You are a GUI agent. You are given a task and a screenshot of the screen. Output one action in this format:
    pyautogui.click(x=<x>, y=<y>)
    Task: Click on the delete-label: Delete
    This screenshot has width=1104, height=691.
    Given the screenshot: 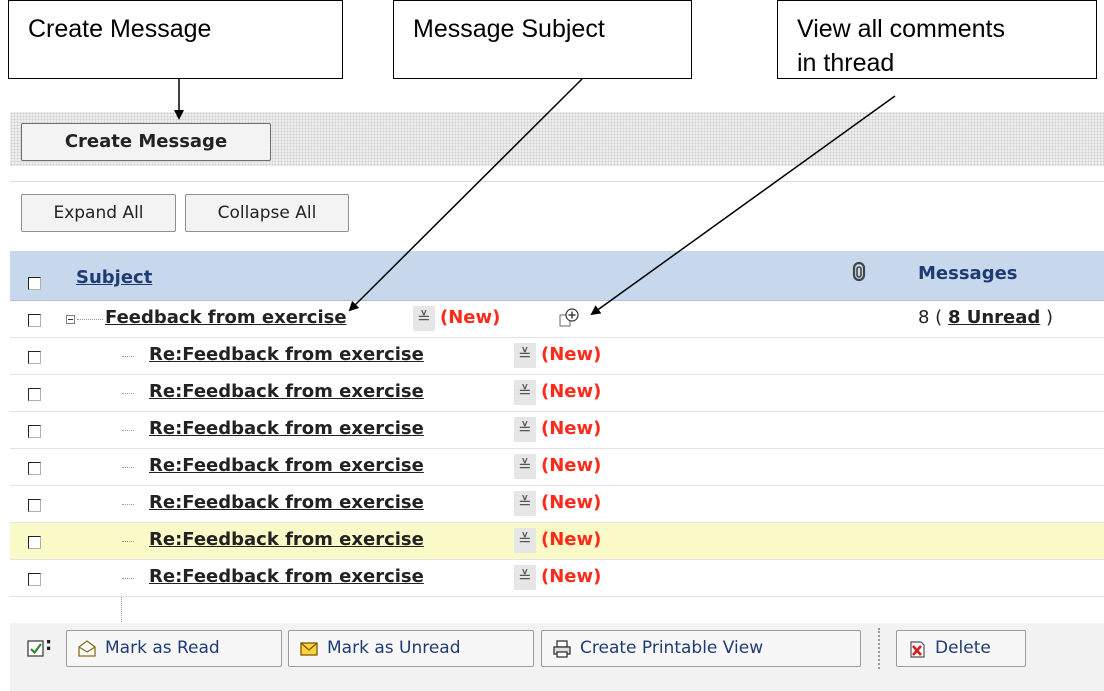 What is the action you would take?
    pyautogui.click(x=963, y=648)
    